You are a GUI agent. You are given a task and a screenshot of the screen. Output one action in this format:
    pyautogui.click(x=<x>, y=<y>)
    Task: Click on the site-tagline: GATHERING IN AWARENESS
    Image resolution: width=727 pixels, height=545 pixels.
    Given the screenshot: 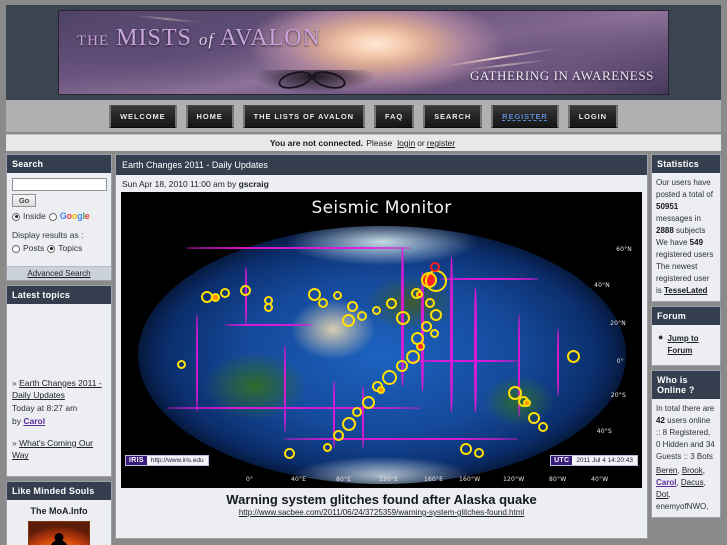 What is the action you would take?
    pyautogui.click(x=561, y=75)
    